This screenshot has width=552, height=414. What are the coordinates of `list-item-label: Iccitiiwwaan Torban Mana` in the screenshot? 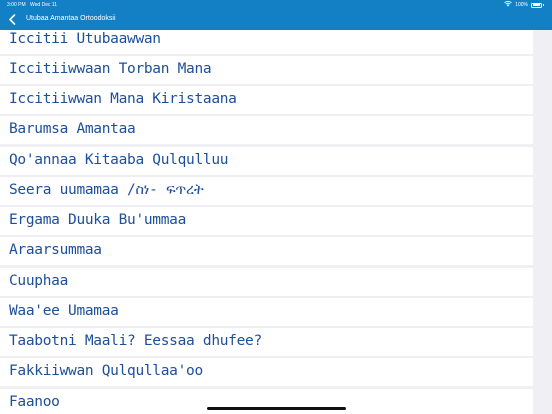 It's located at (110, 69).